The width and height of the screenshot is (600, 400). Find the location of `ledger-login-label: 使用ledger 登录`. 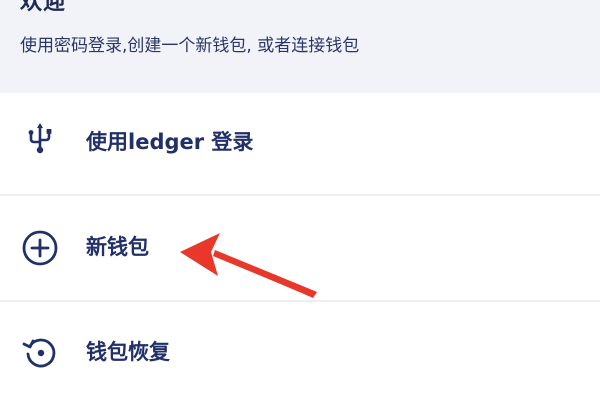

ledger-login-label: 使用ledger 登录 is located at coordinates (170, 142).